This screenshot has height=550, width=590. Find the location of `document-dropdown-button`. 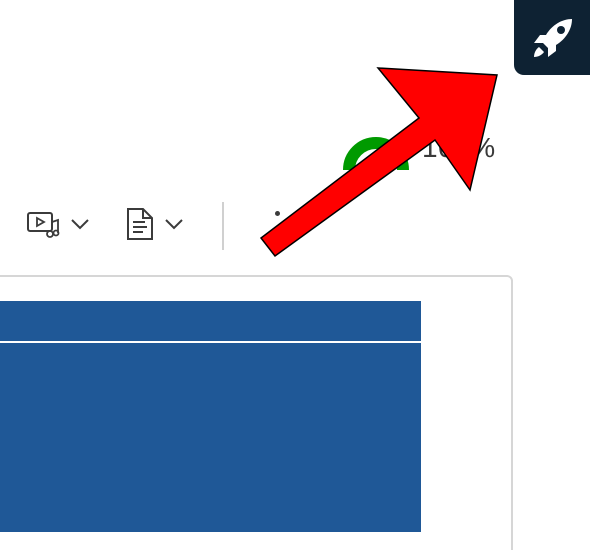

document-dropdown-button is located at coordinates (154, 226).